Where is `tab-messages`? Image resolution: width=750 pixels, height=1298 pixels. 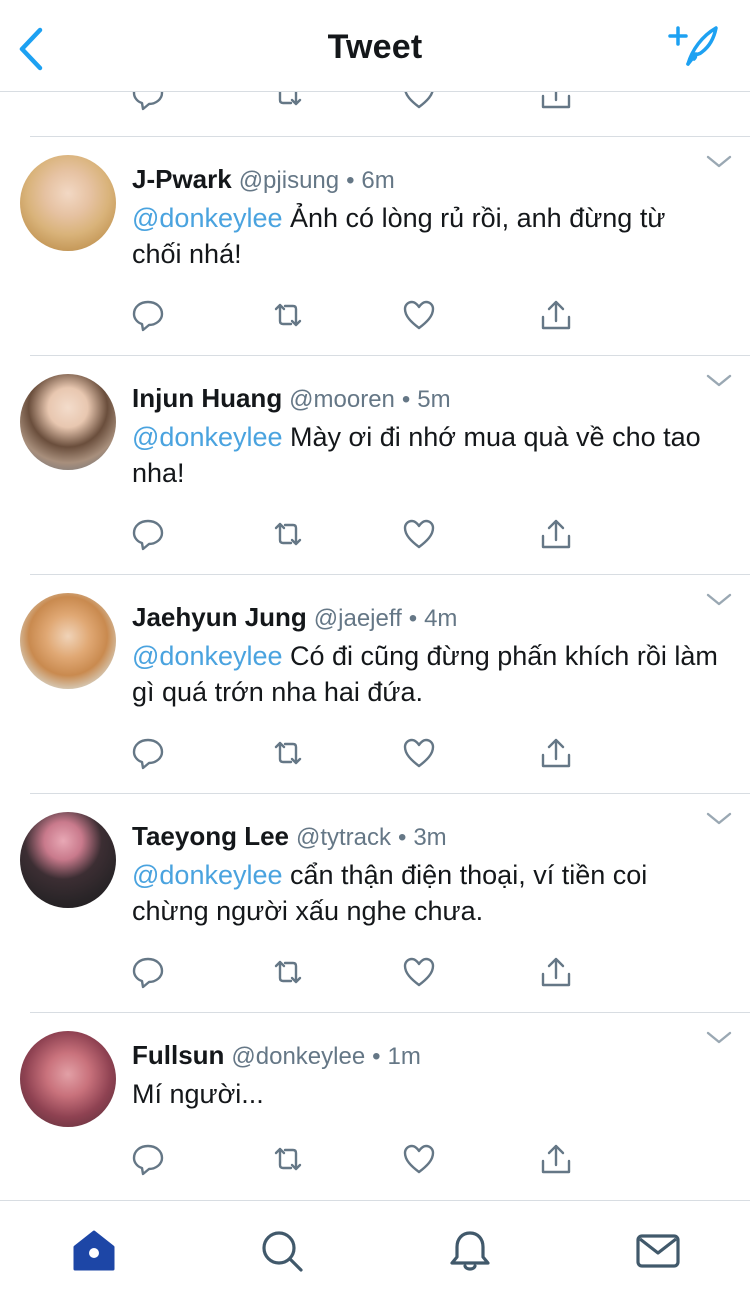 tab-messages is located at coordinates (658, 1251).